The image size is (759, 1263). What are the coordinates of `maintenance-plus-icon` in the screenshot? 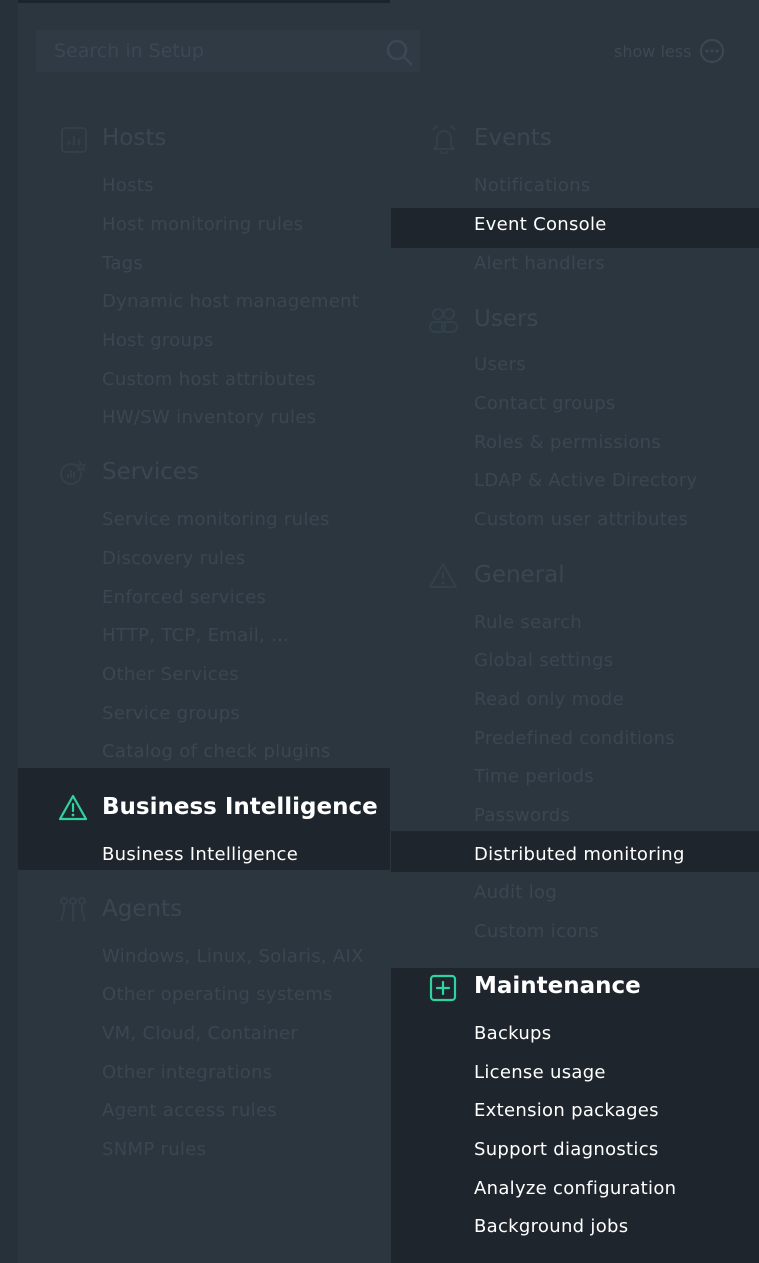 It's located at (443, 988).